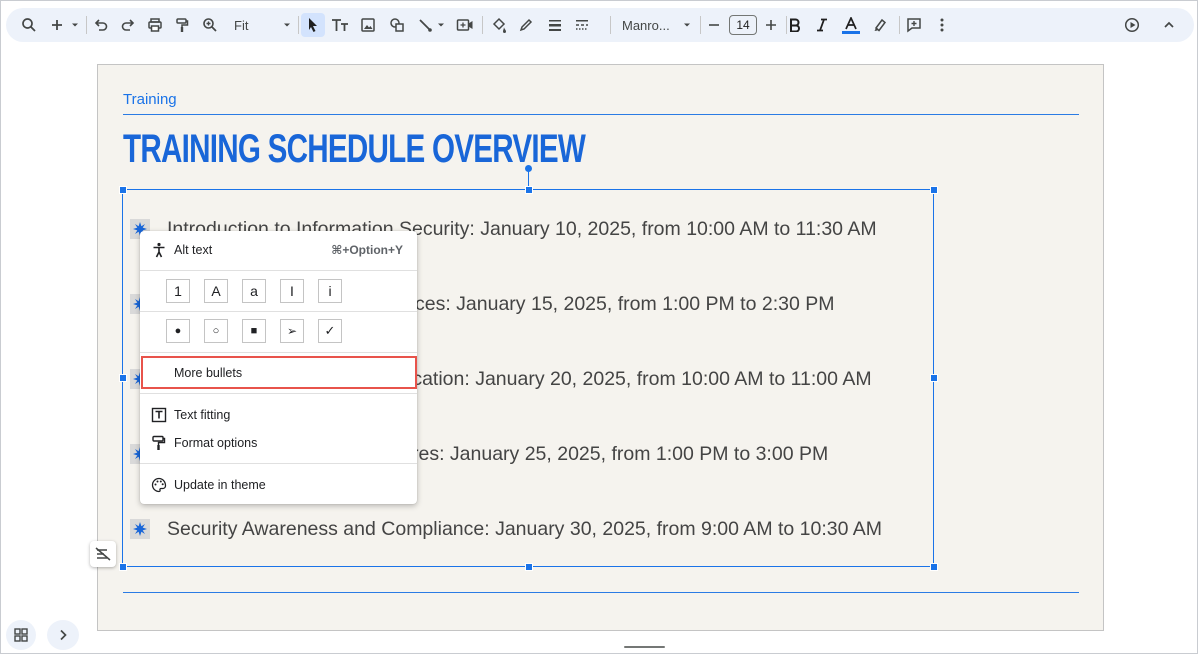  What do you see at coordinates (397, 25) in the screenshot?
I see `shape-button` at bounding box center [397, 25].